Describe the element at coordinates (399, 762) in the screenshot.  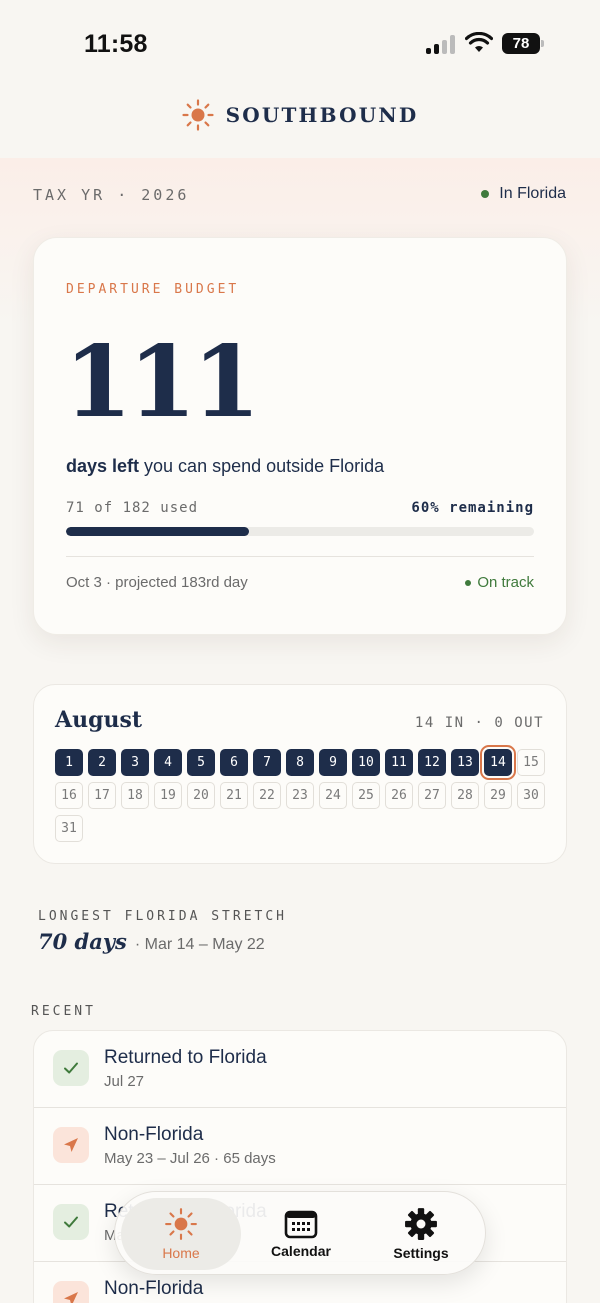
I see `calendar-day: 11` at that location.